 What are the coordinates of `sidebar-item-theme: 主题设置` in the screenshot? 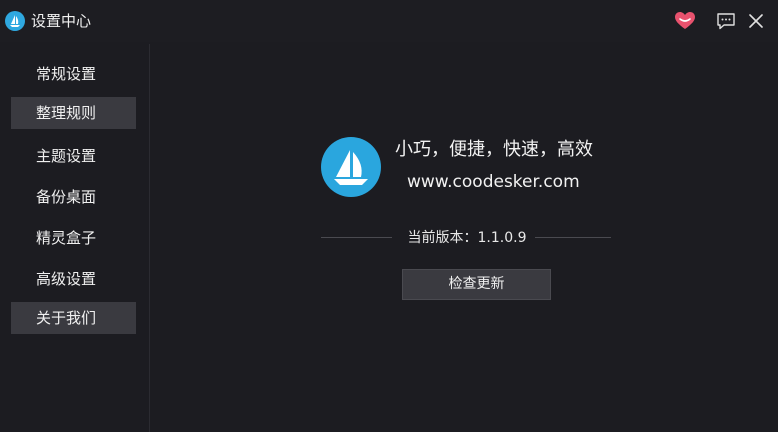 It's located at (73, 156).